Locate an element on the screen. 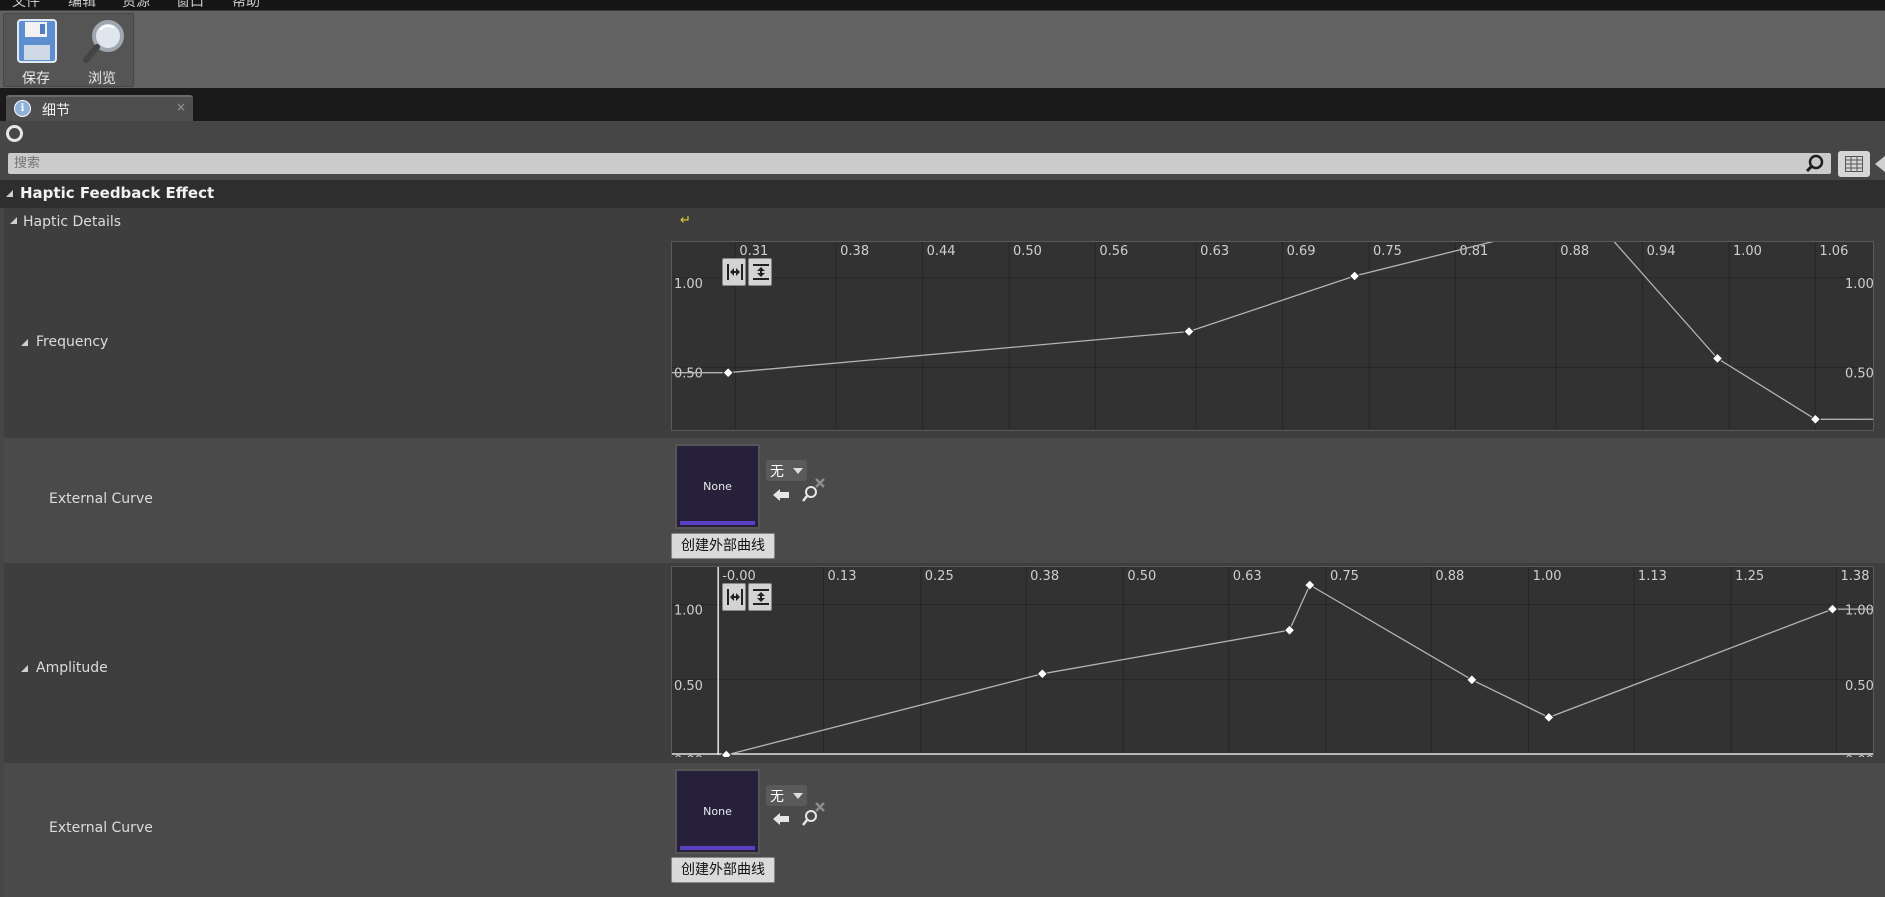  collapse-arrow-icon is located at coordinates (1880, 164).